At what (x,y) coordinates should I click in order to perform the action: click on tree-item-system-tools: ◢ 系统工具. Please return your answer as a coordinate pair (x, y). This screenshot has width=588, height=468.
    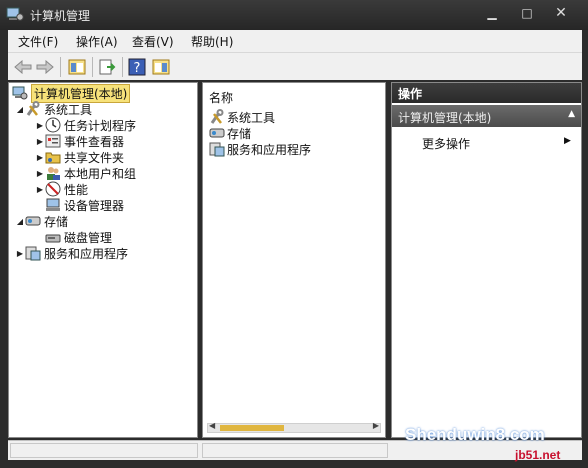
    Looking at the image, I should click on (53, 109).